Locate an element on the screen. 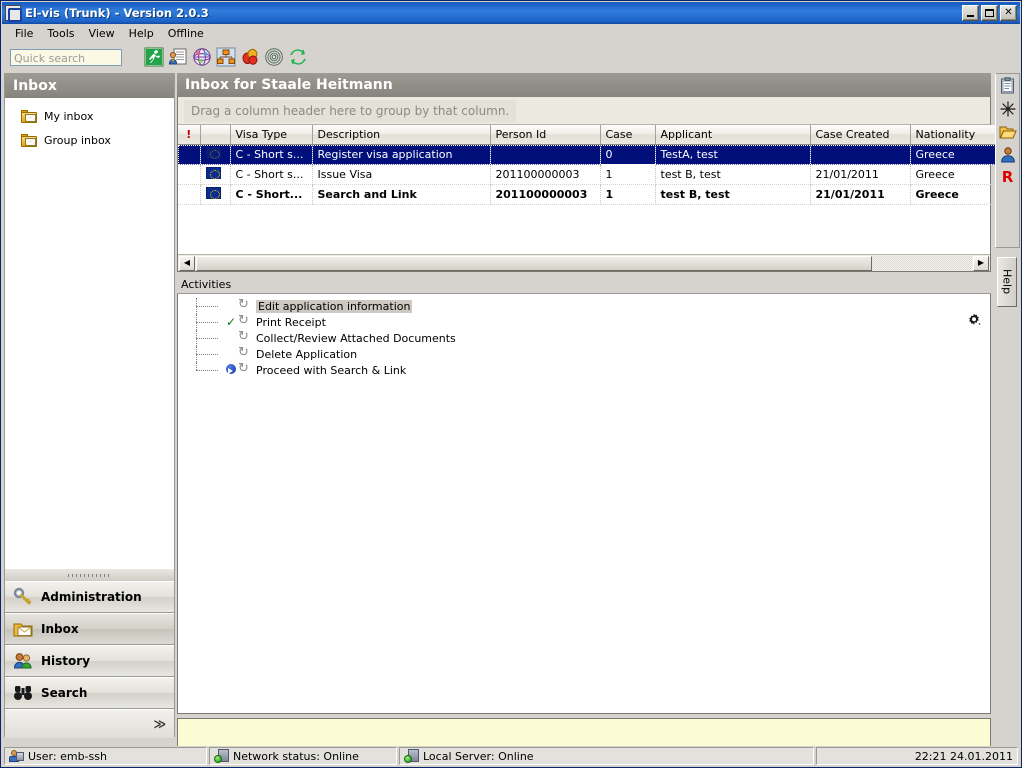 Image resolution: width=1022 pixels, height=768 pixels. open-folder-icon is located at coordinates (1008, 132).